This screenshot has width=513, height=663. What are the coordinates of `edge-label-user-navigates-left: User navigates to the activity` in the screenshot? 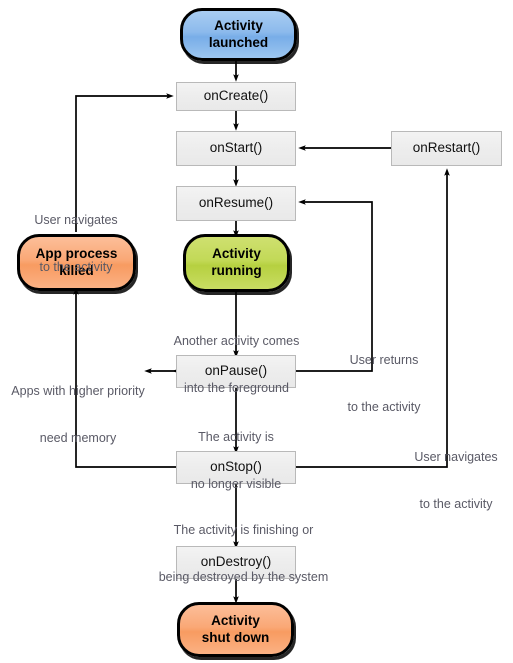 It's located at (76, 244).